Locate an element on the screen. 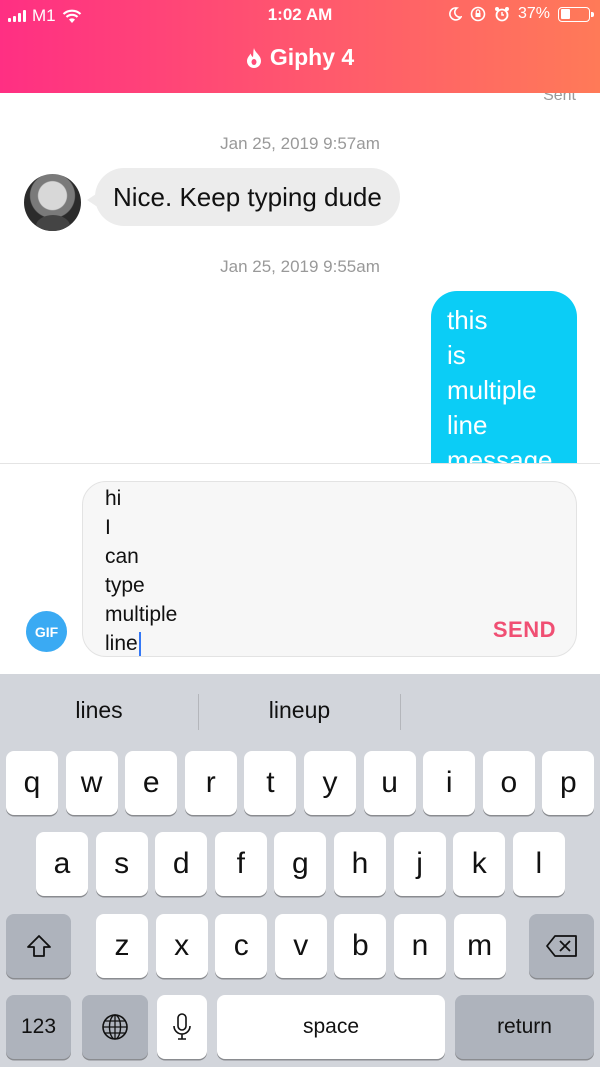 This screenshot has height=1067, width=600. key-c: c is located at coordinates (241, 946).